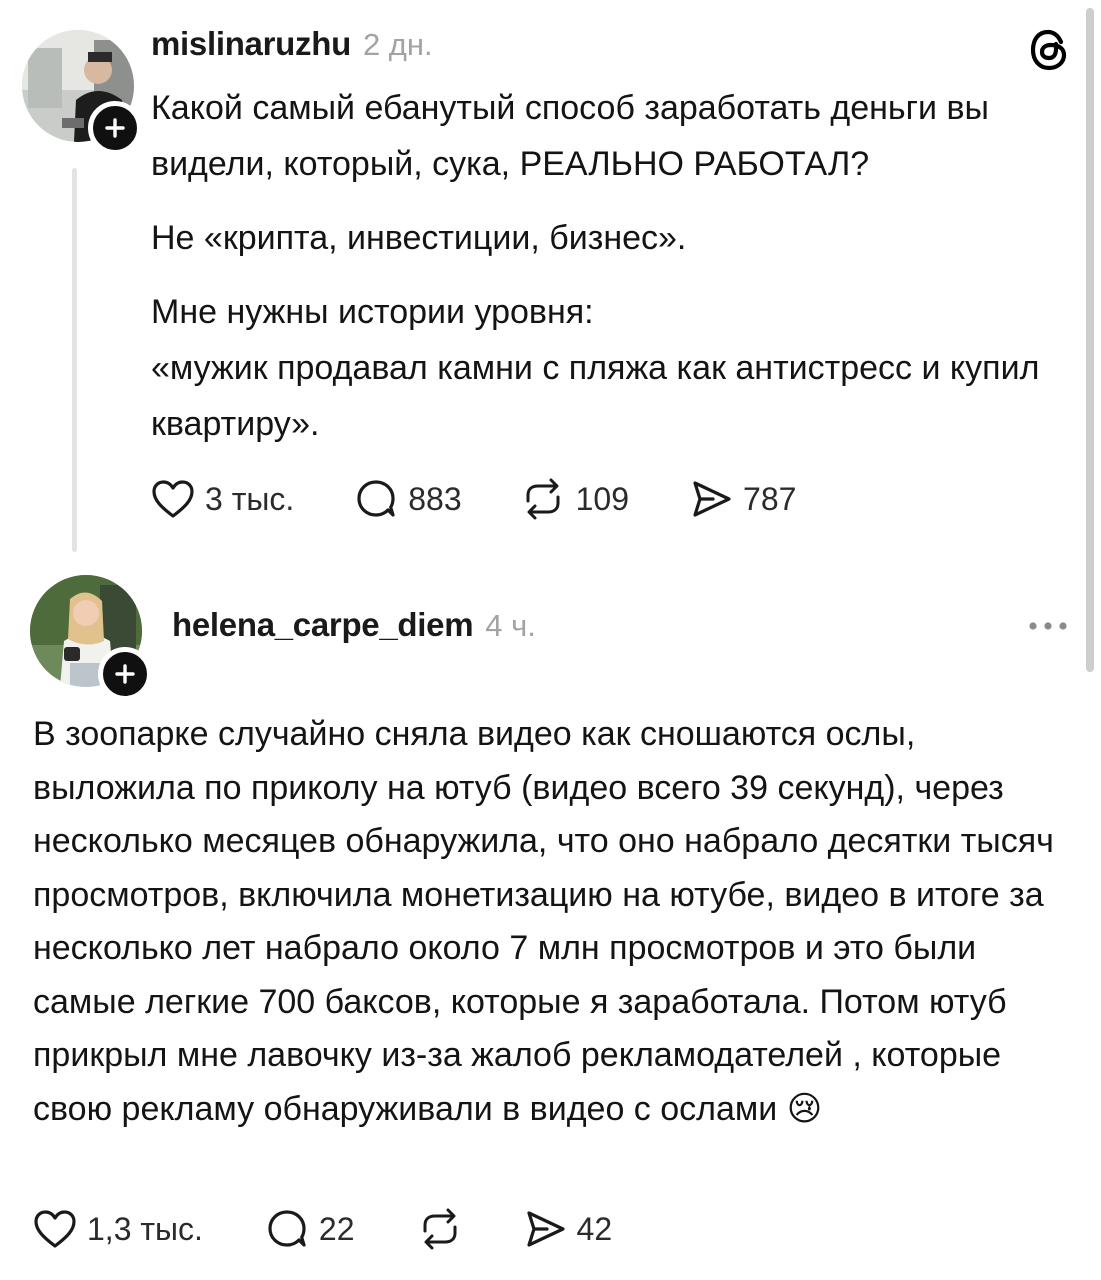  I want to click on repost-button: 109, so click(574, 499).